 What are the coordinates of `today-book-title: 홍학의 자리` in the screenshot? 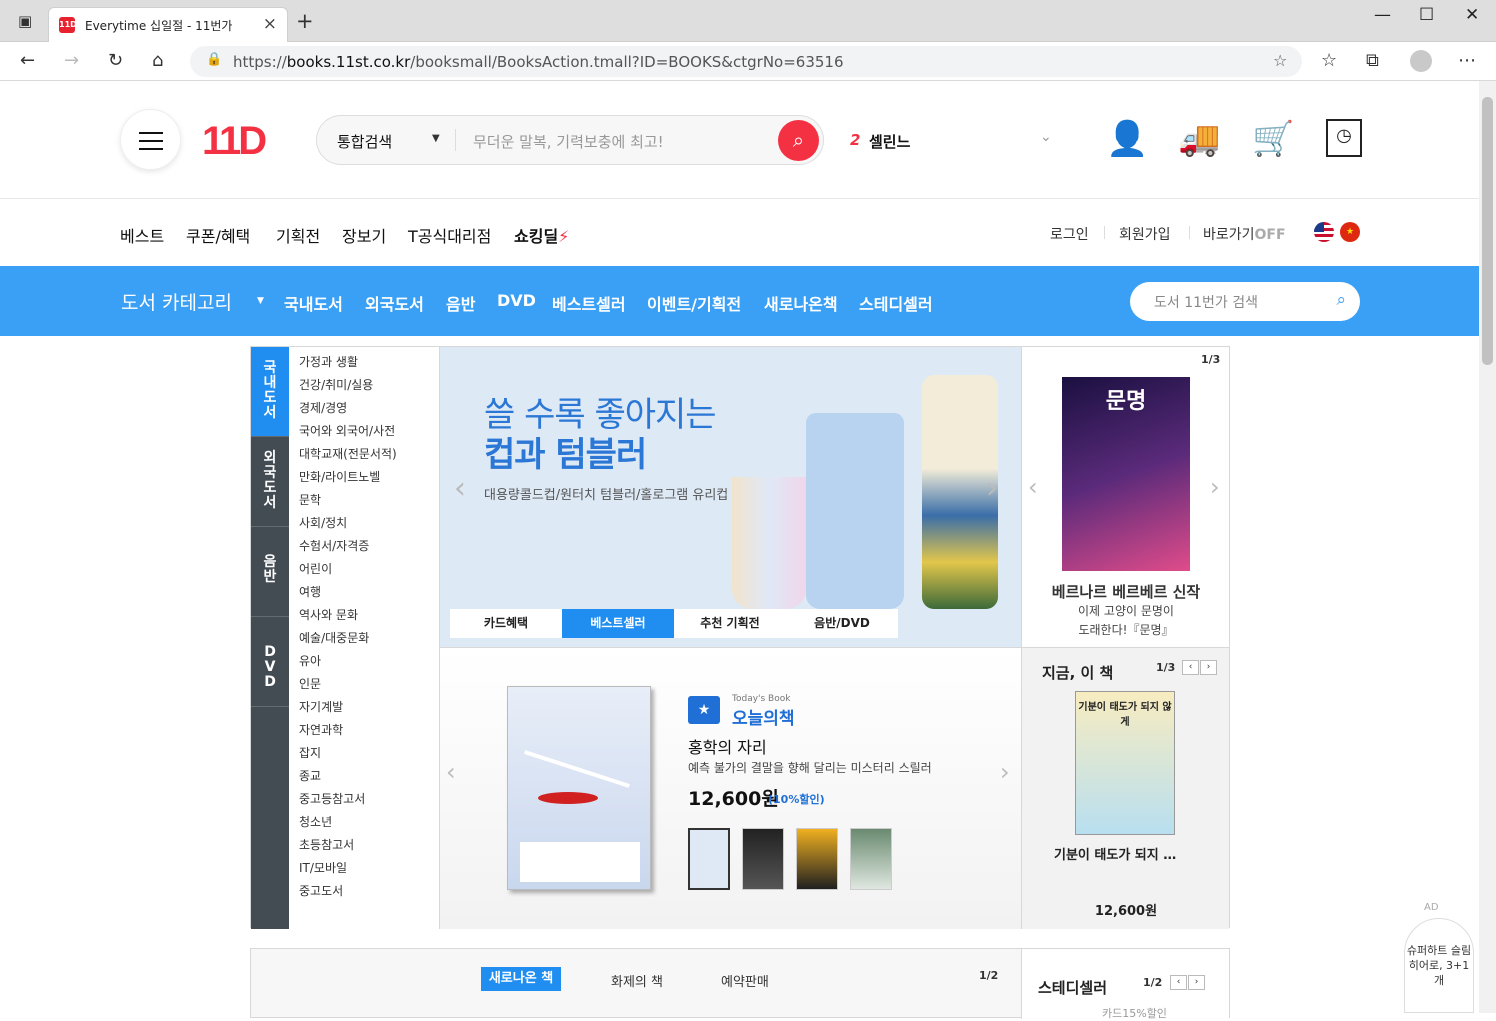 It's located at (727, 746).